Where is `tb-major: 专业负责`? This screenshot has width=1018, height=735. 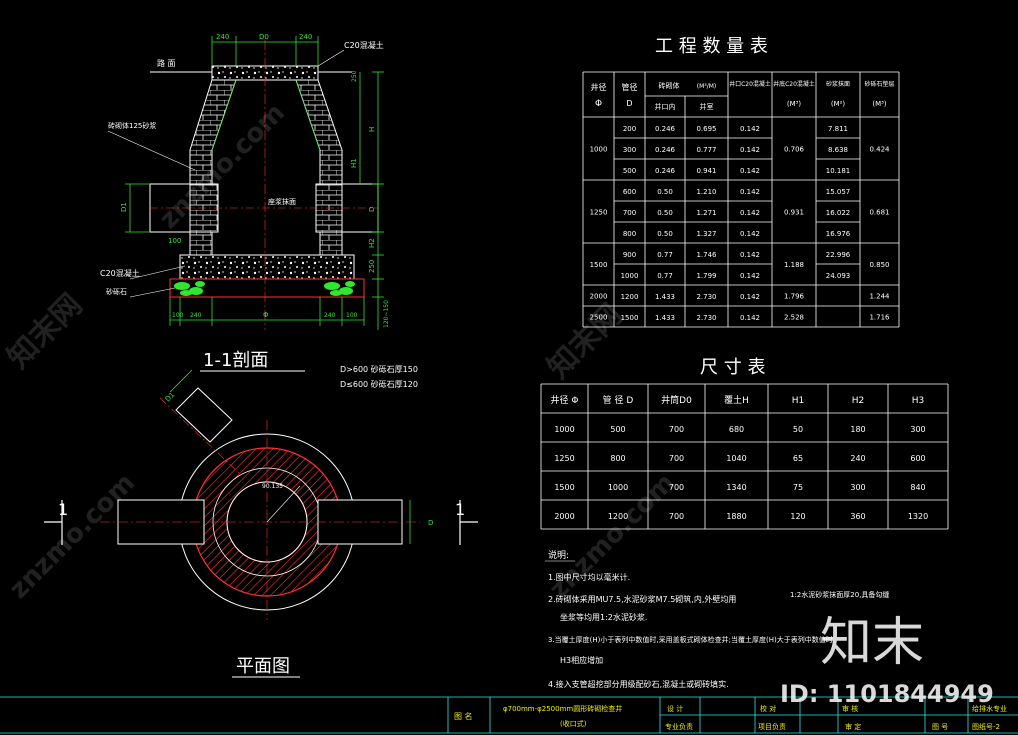 tb-major: 专业负责 is located at coordinates (679, 726).